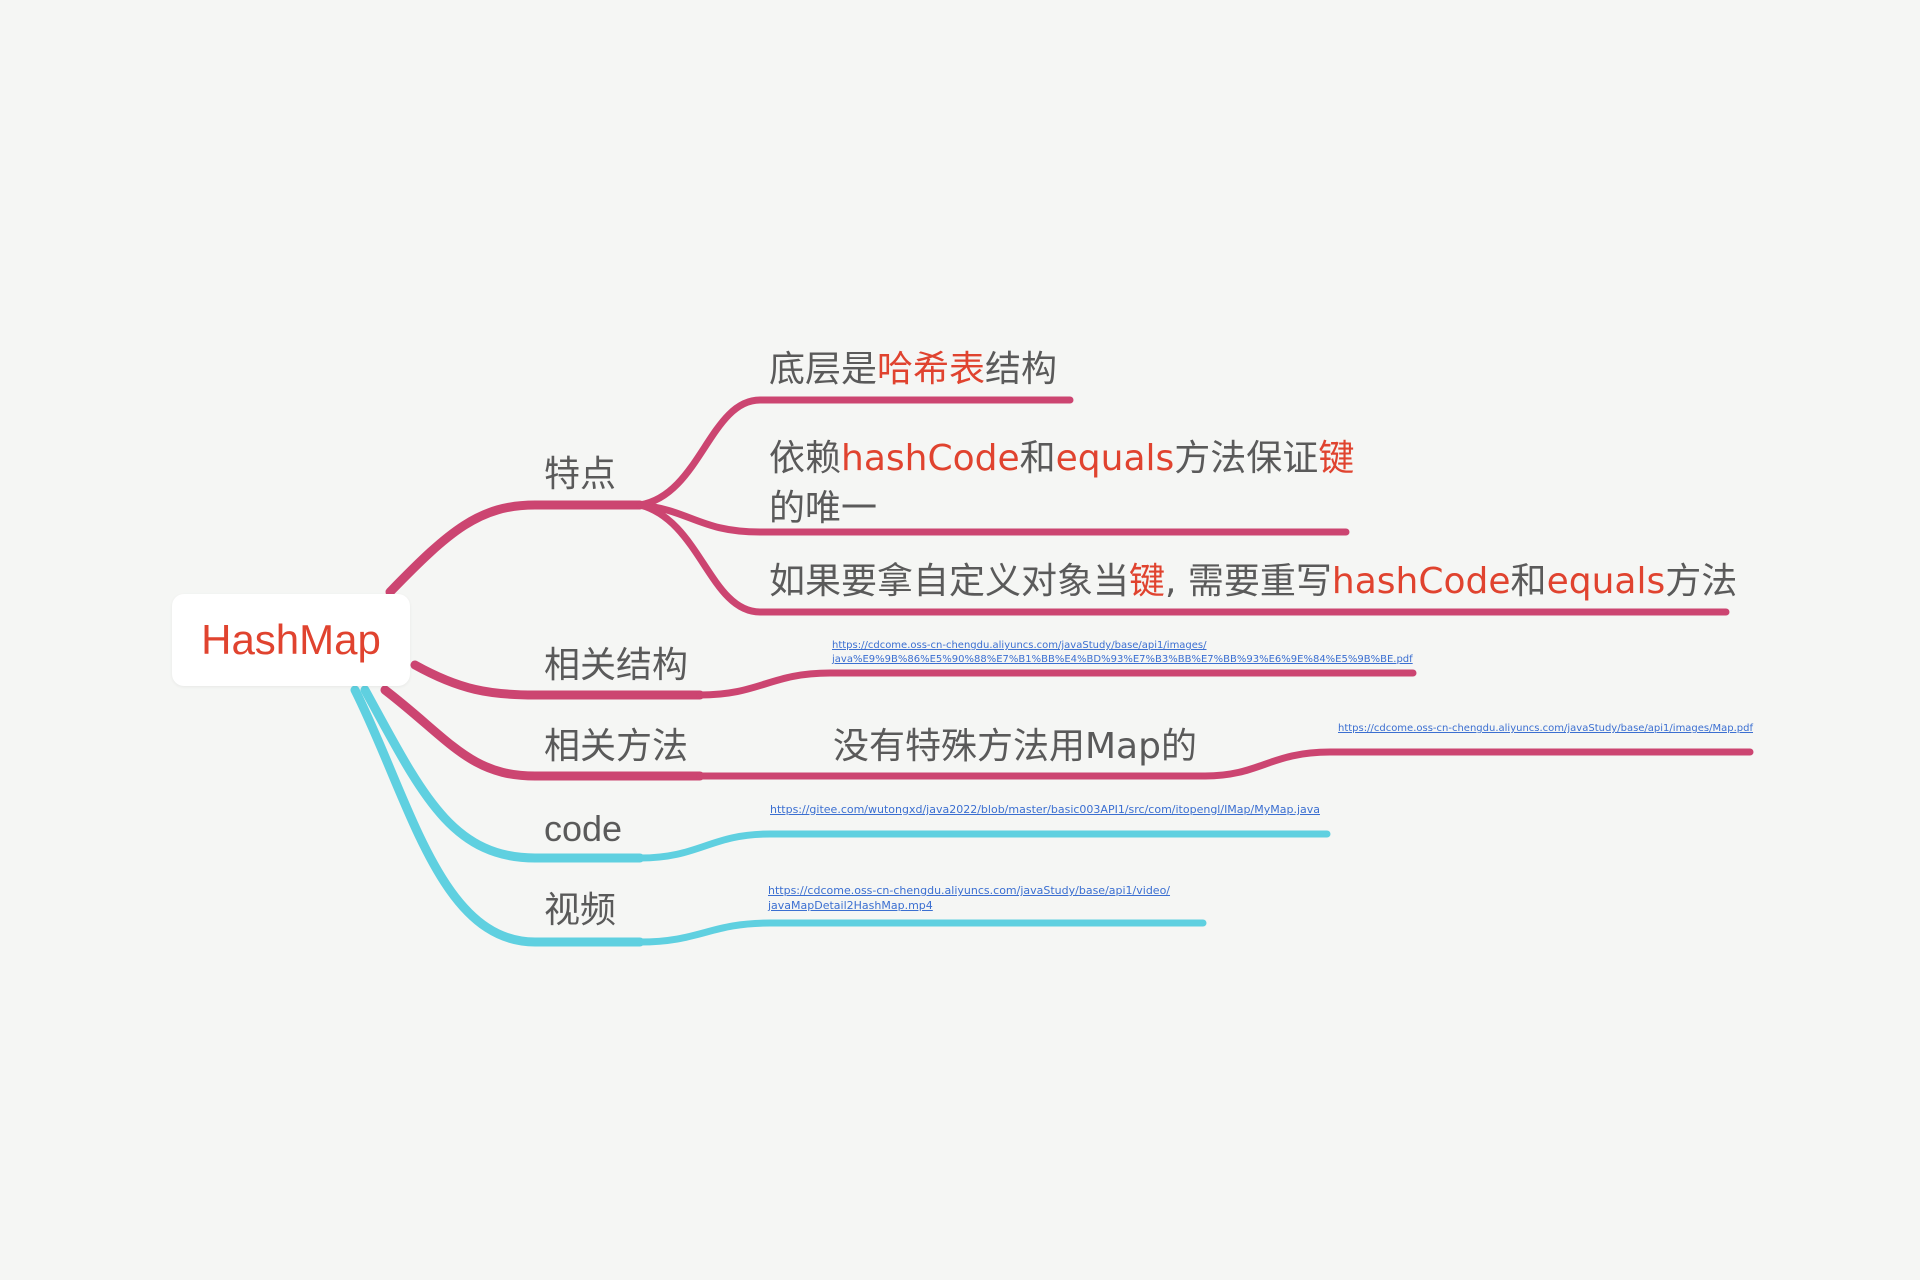 Image resolution: width=1920 pixels, height=1280 pixels. I want to click on node-video-label: 视频, so click(580, 910).